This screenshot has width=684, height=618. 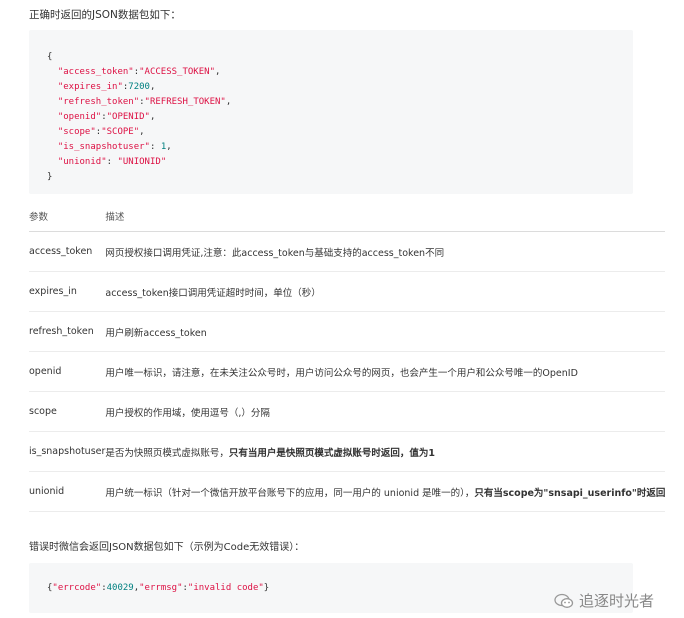 I want to click on param-desc: access_token接口调用凭证超时时间，单位（秒）, so click(x=385, y=291).